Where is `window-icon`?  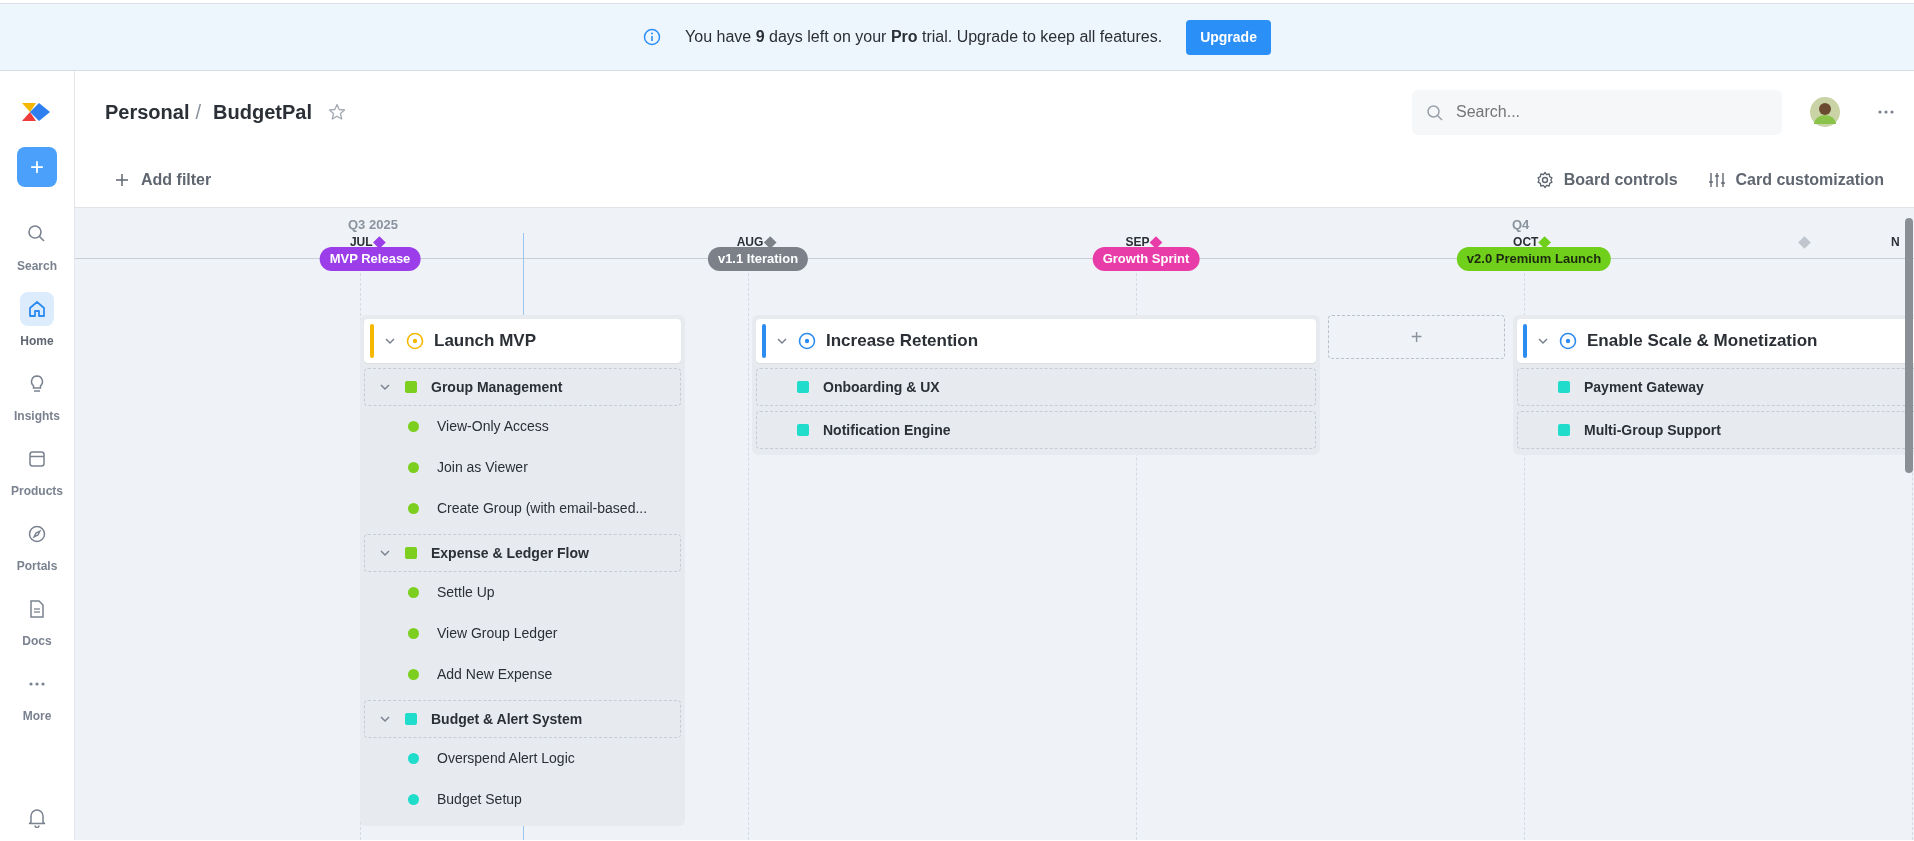
window-icon is located at coordinates (37, 459).